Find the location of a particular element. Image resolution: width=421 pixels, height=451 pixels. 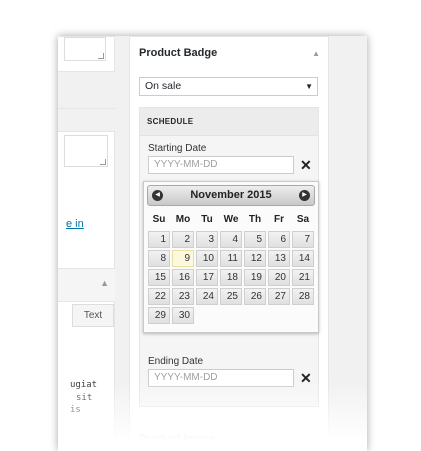

calendar-day: 24 is located at coordinates (207, 296).